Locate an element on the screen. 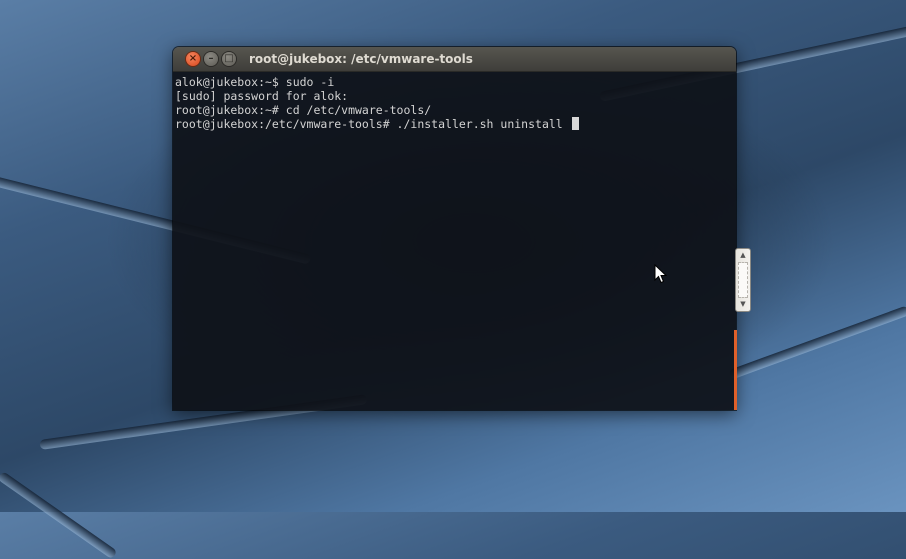 The image size is (906, 559). maximize-button: □ is located at coordinates (229, 59).